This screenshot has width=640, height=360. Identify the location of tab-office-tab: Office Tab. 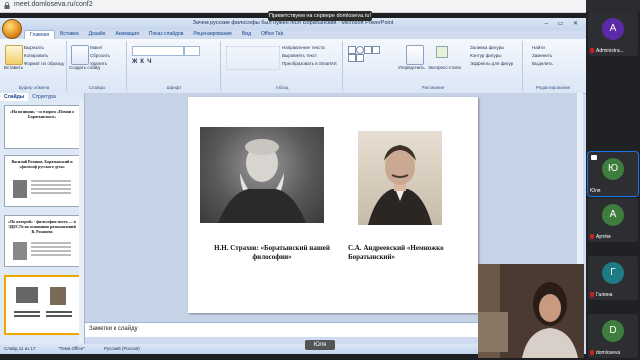
(272, 34).